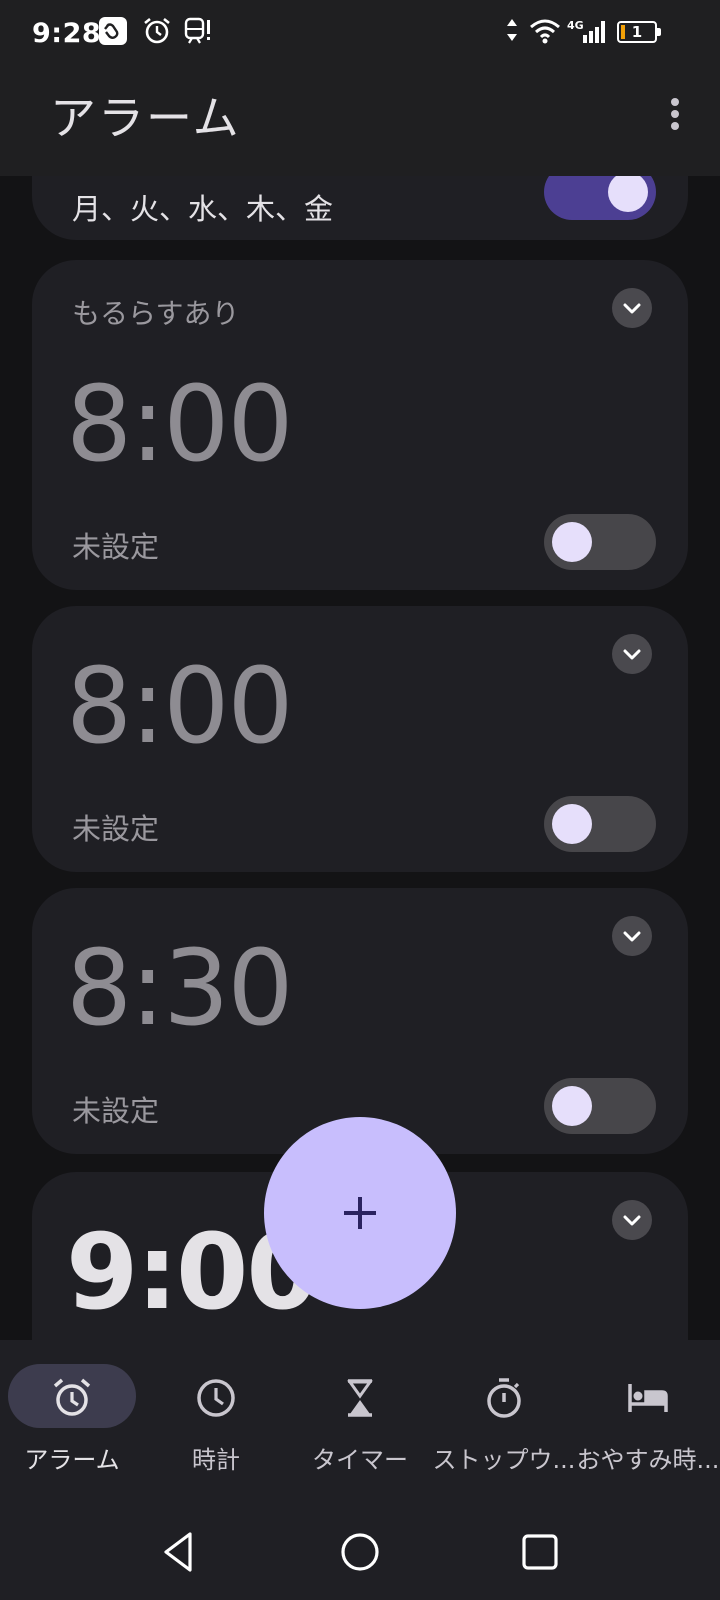  Describe the element at coordinates (72, 1460) in the screenshot. I see `nav-label: アラーム` at that location.